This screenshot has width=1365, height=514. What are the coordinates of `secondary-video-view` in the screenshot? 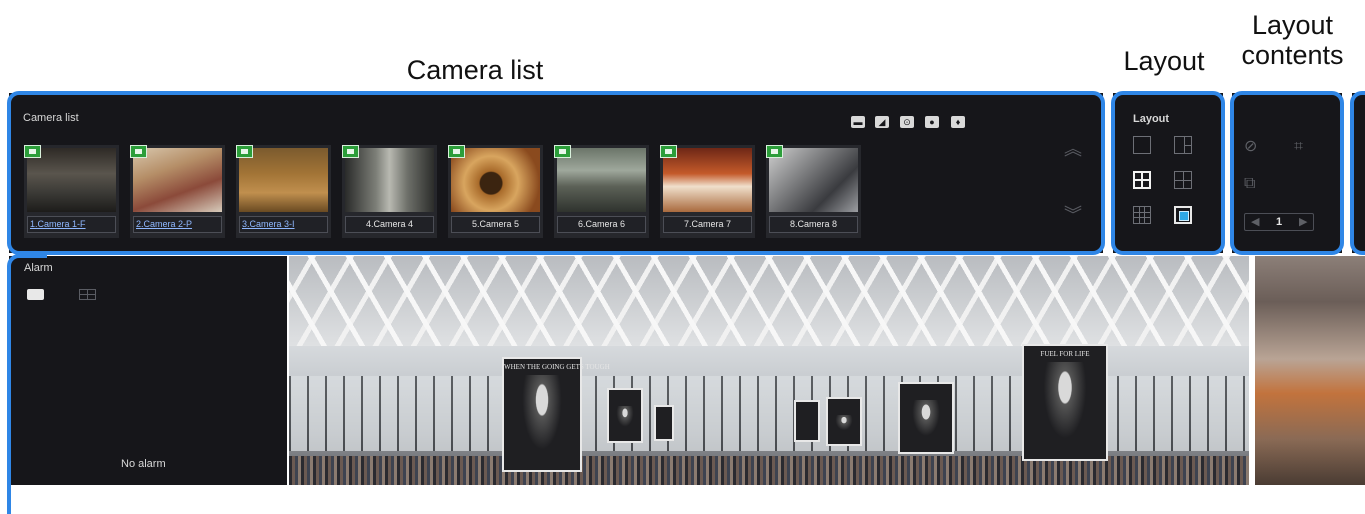 It's located at (1310, 370).